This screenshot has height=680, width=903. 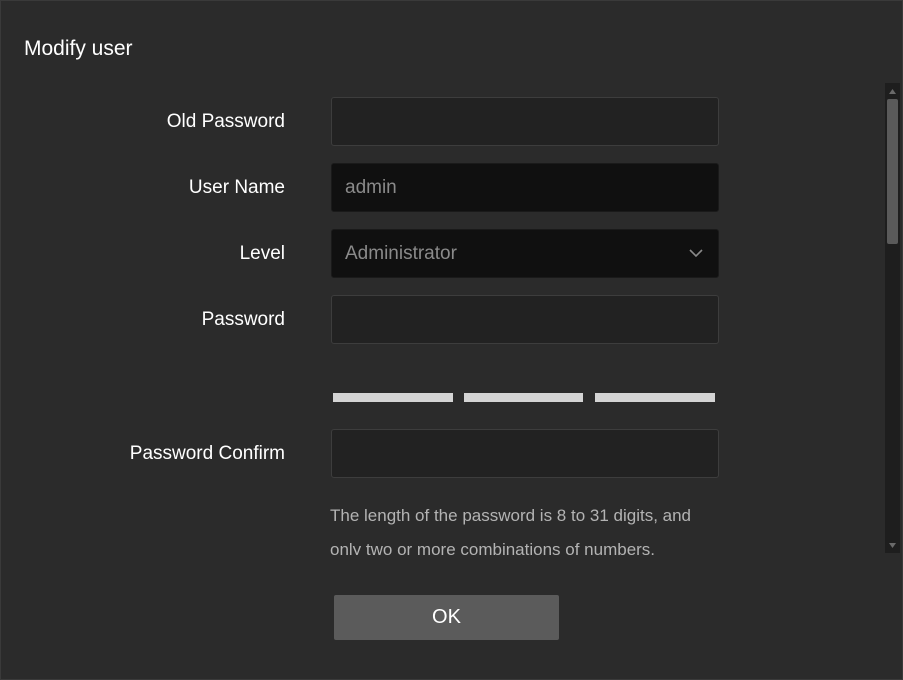 I want to click on chevron-down-icon, so click(x=696, y=254).